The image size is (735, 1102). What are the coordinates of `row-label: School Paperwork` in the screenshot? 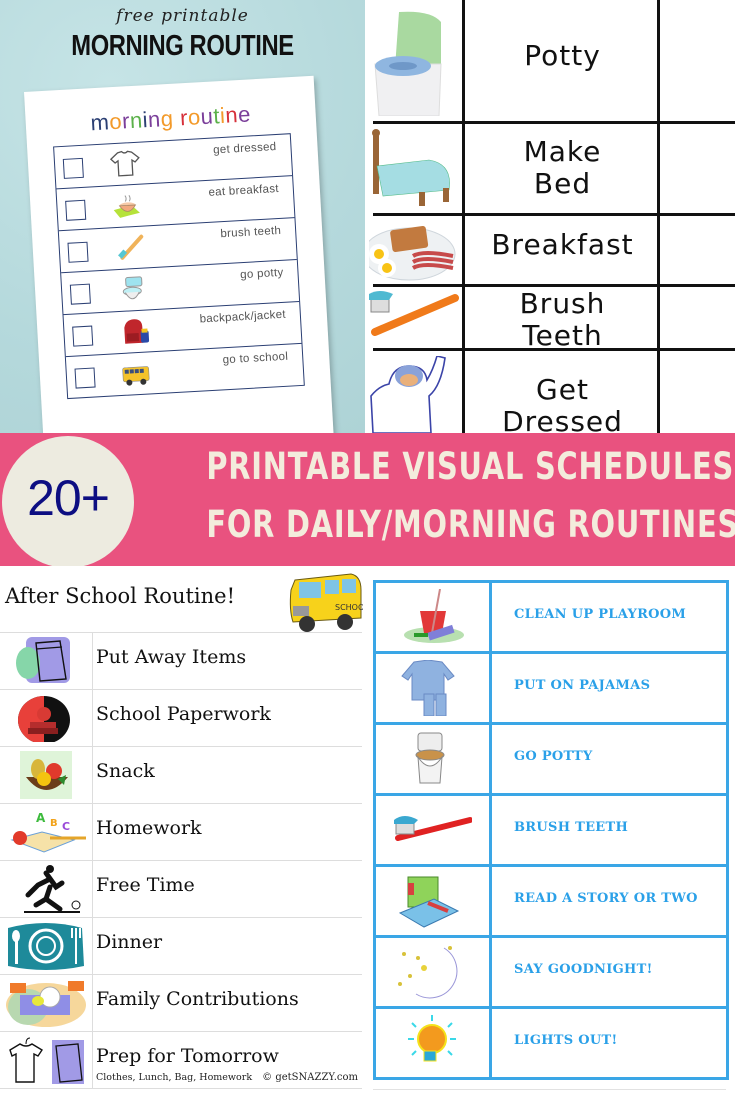 It's located at (183, 714).